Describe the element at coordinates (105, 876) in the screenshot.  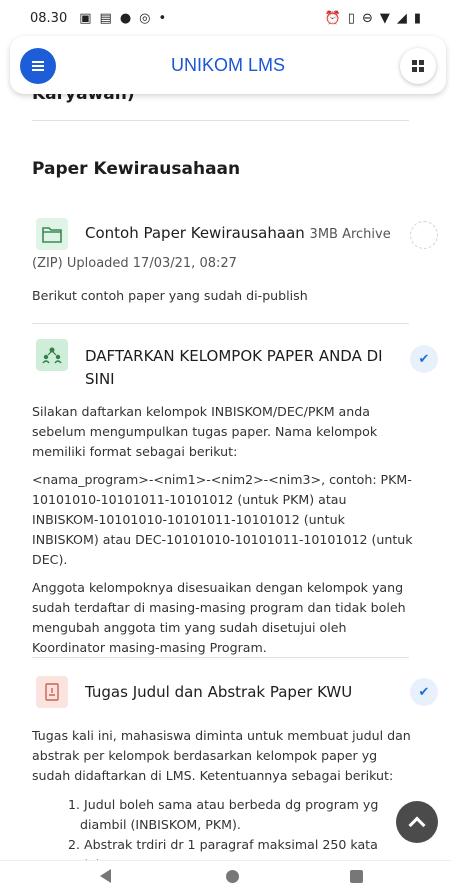
I see `back-nav-icon` at that location.